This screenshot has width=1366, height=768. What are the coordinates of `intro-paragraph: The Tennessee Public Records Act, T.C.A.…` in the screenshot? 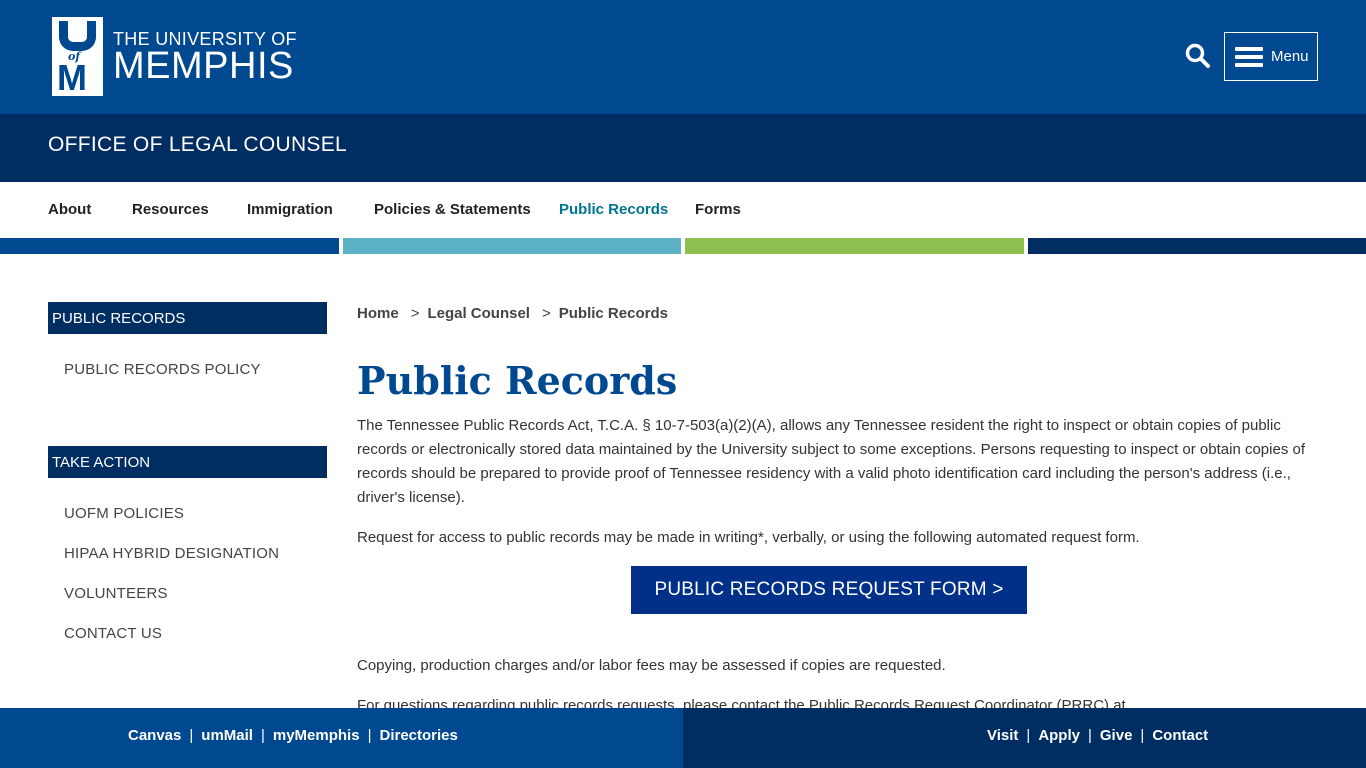 It's located at (831, 461).